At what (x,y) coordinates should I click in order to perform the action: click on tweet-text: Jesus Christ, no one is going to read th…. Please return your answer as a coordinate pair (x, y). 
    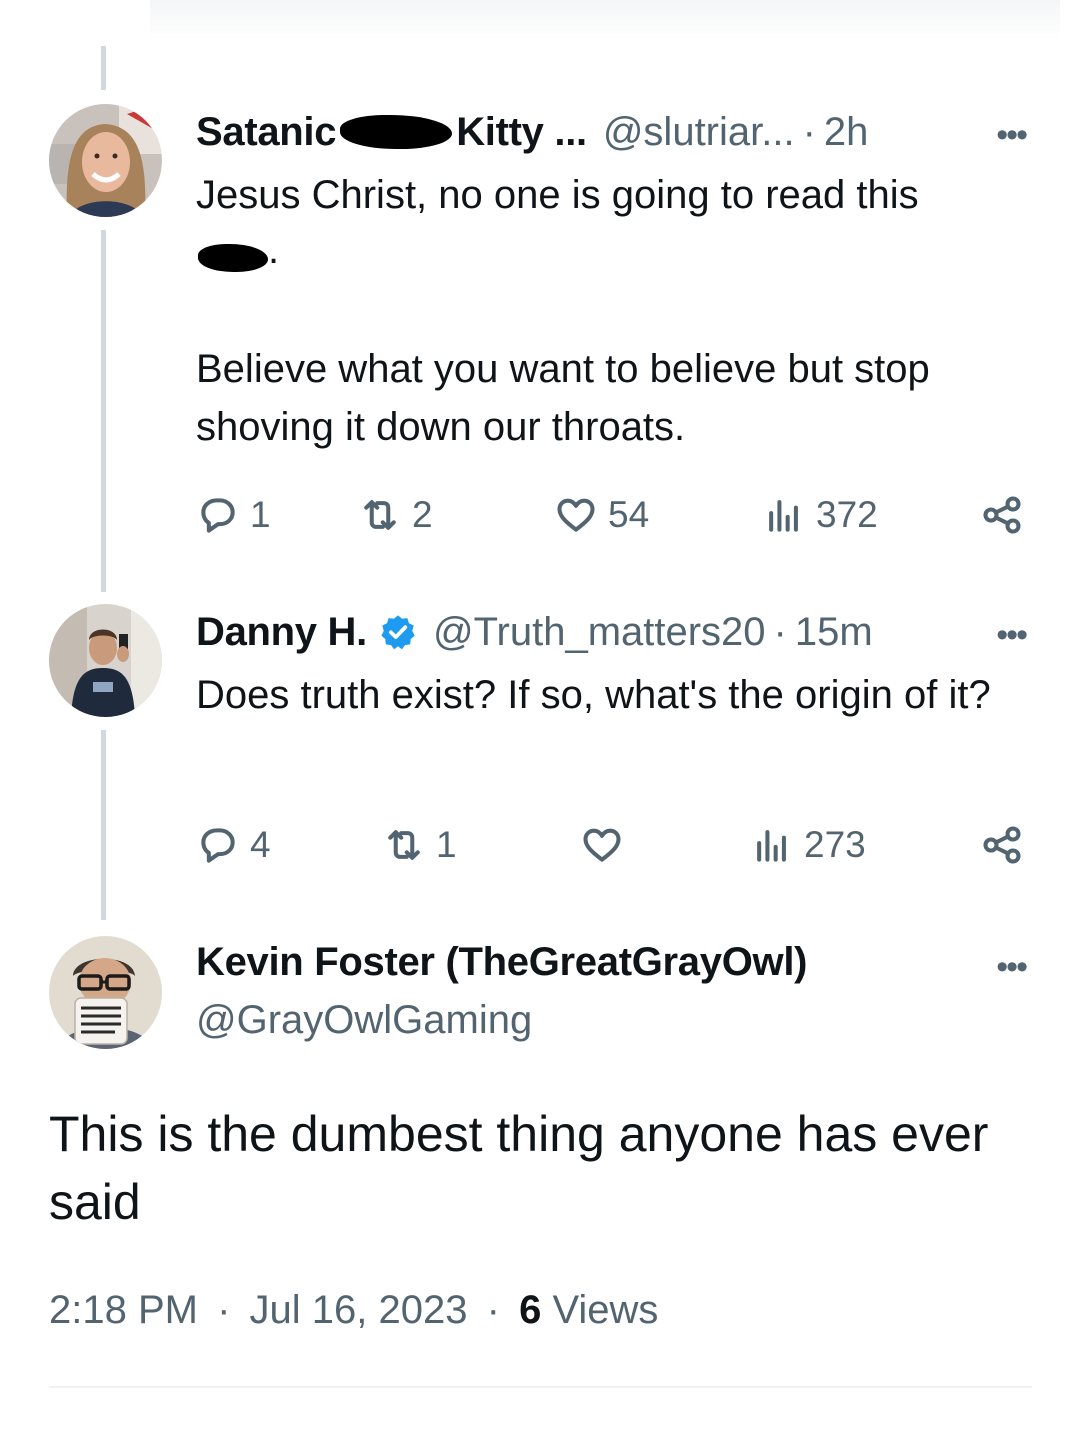
    Looking at the image, I should click on (563, 311).